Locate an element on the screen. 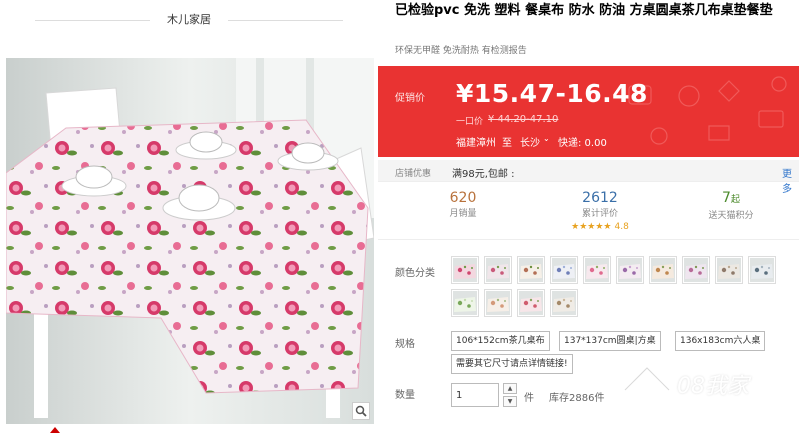 The height and width of the screenshot is (433, 799). reviews-value: 2612 is located at coordinates (600, 198).